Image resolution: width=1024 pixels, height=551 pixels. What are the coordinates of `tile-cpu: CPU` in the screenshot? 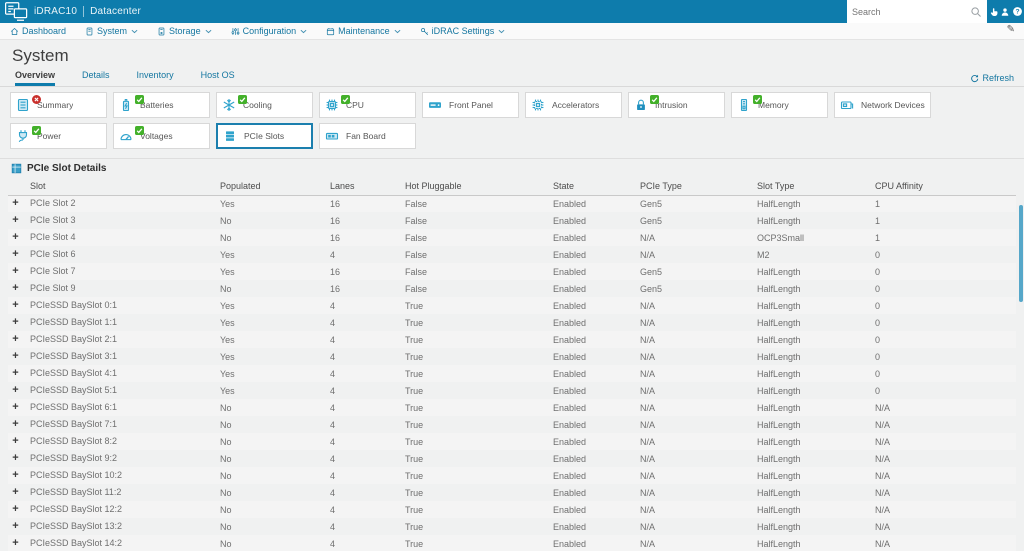 It's located at (367, 105).